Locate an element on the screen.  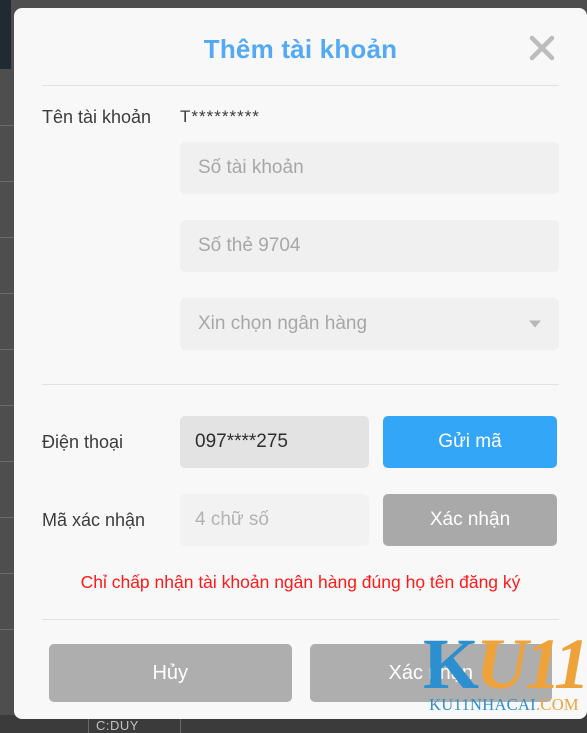
cancel-button: Hủy is located at coordinates (170, 673).